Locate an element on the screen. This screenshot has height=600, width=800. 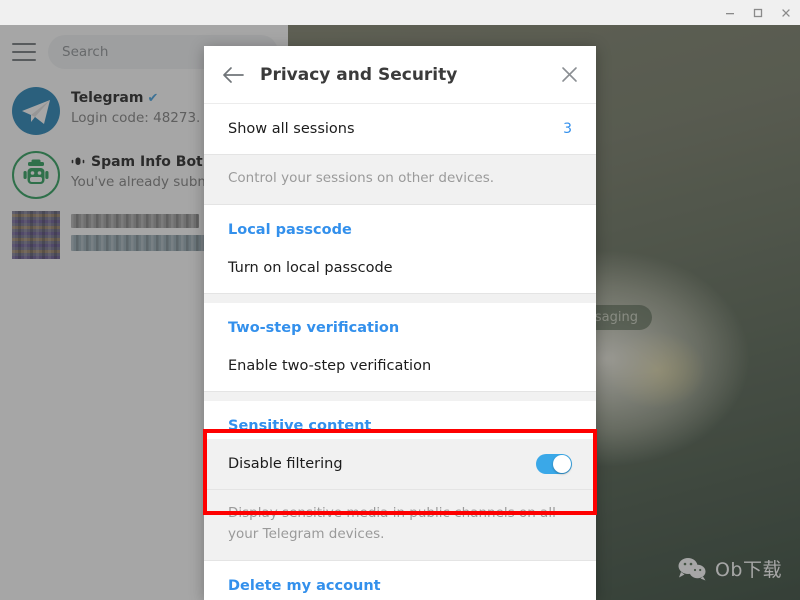
back-arrow-icon is located at coordinates (233, 74).